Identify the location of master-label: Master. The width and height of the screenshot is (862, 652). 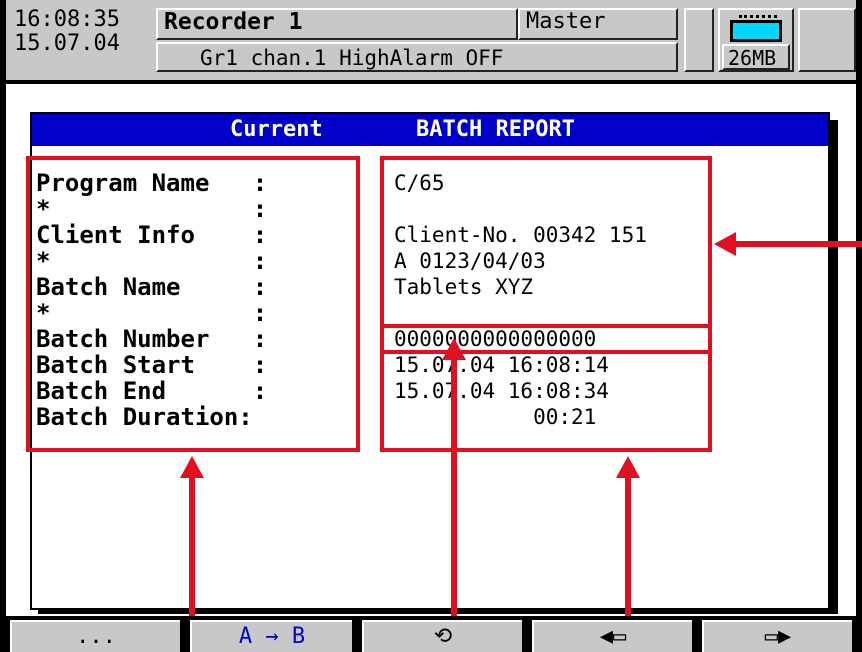
(598, 24).